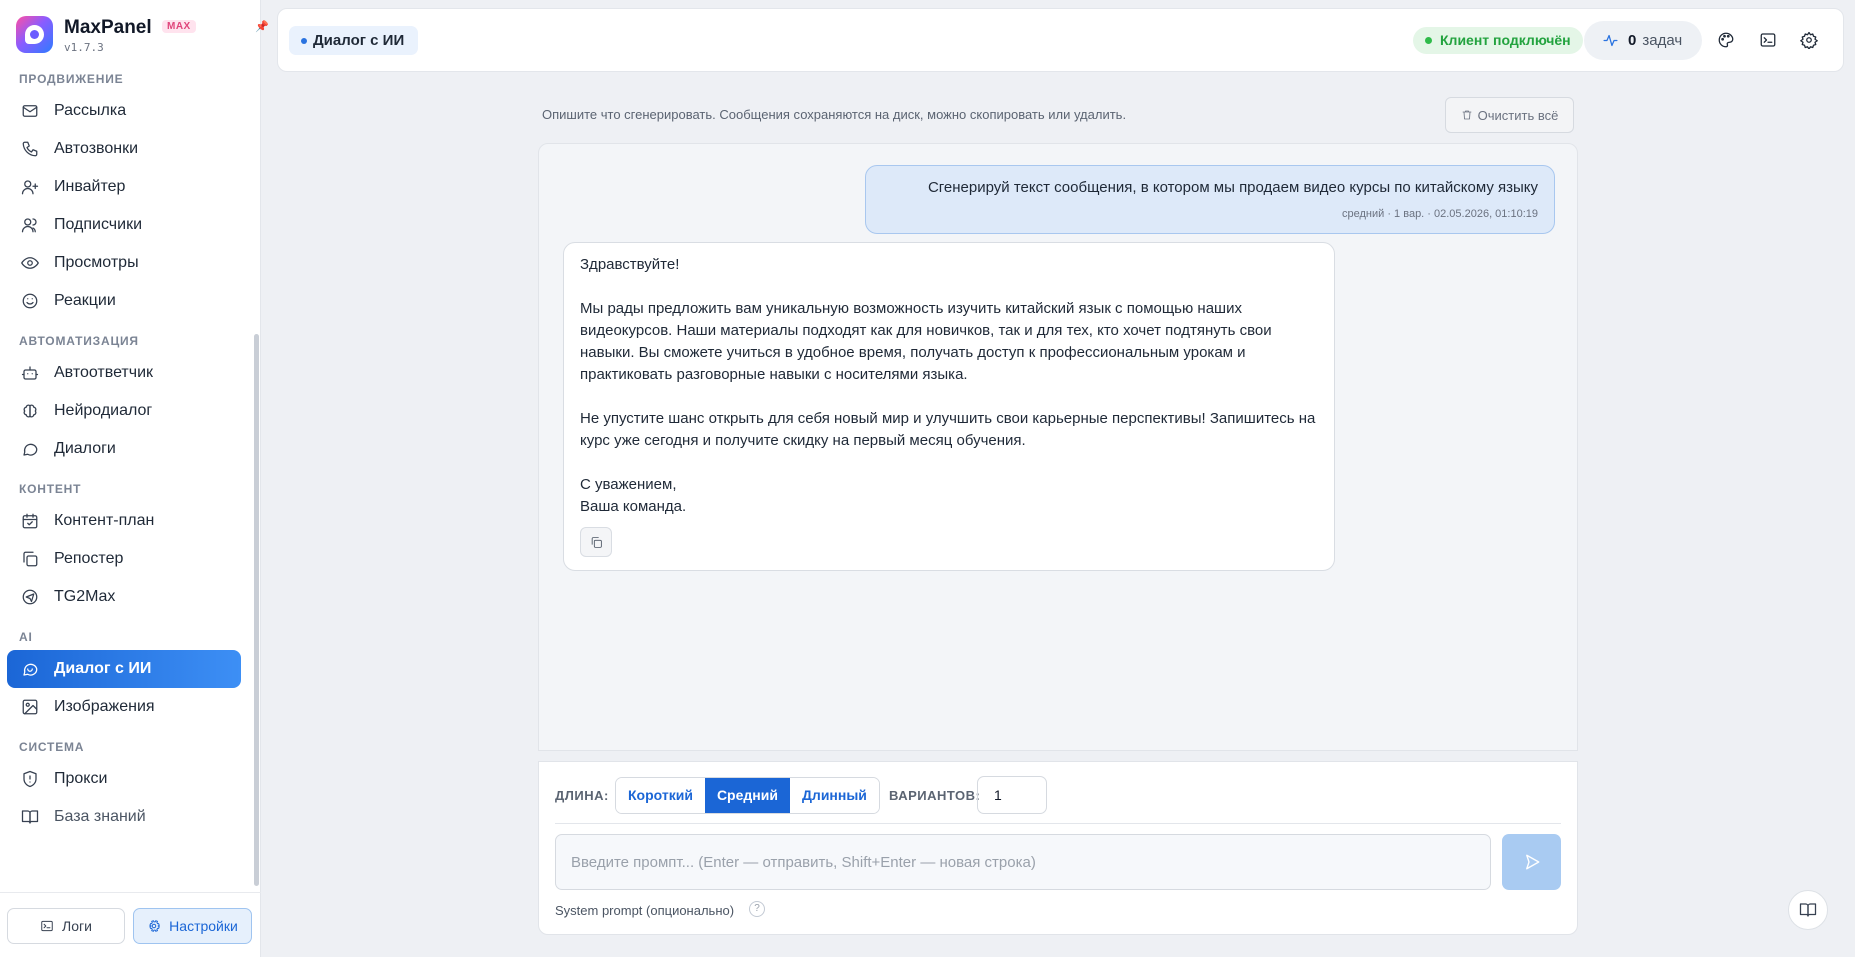  What do you see at coordinates (630, 264) in the screenshot?
I see `ai-message-paragraph: Здравствуйте!` at bounding box center [630, 264].